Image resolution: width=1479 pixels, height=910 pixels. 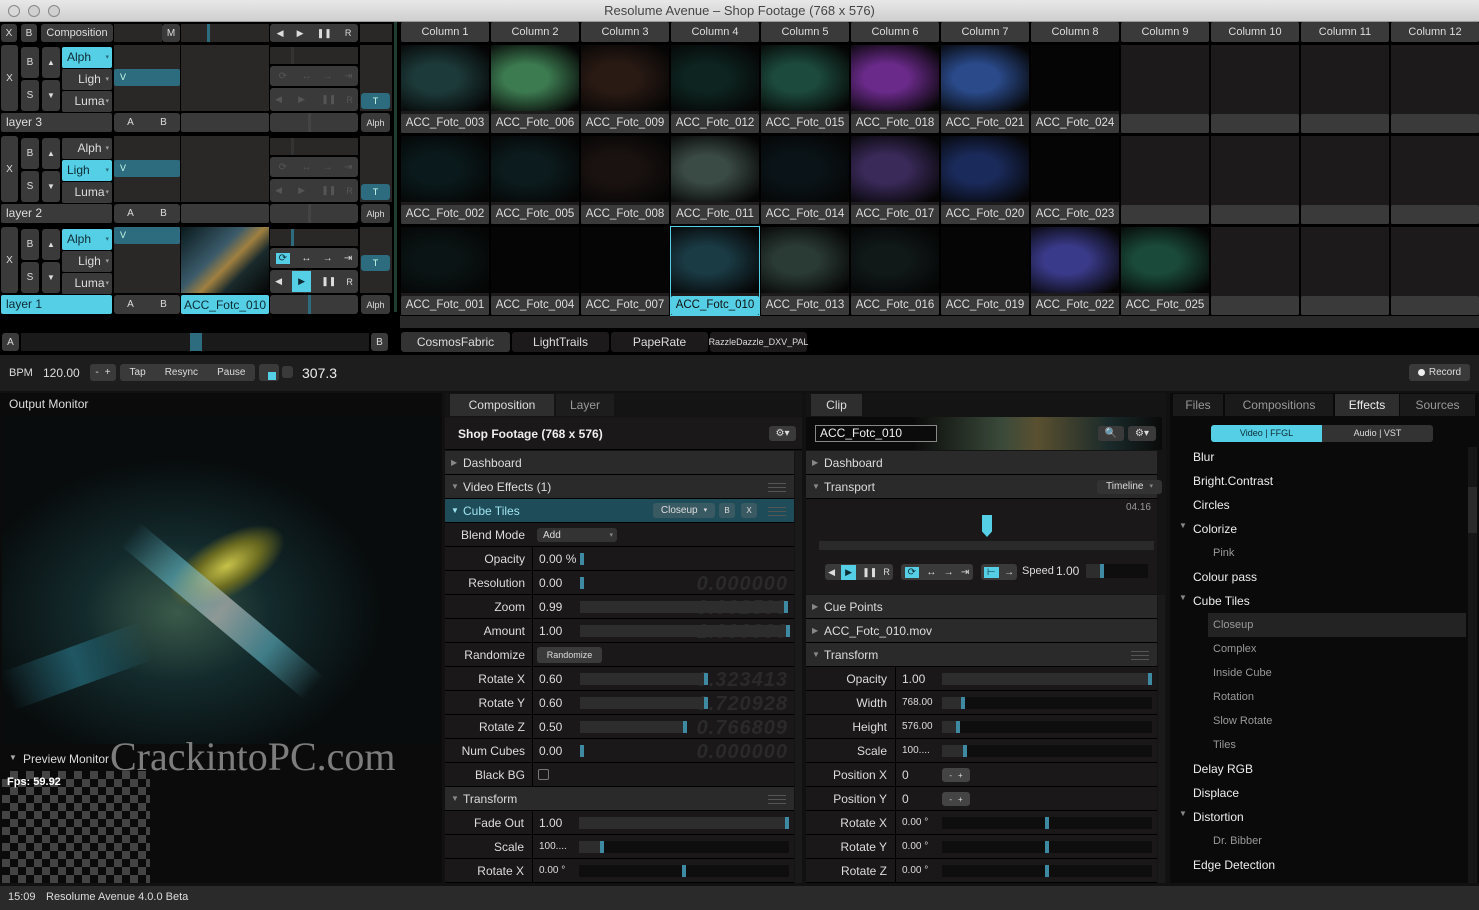 What do you see at coordinates (831, 572) in the screenshot?
I see `play-backward-icon: ◀` at bounding box center [831, 572].